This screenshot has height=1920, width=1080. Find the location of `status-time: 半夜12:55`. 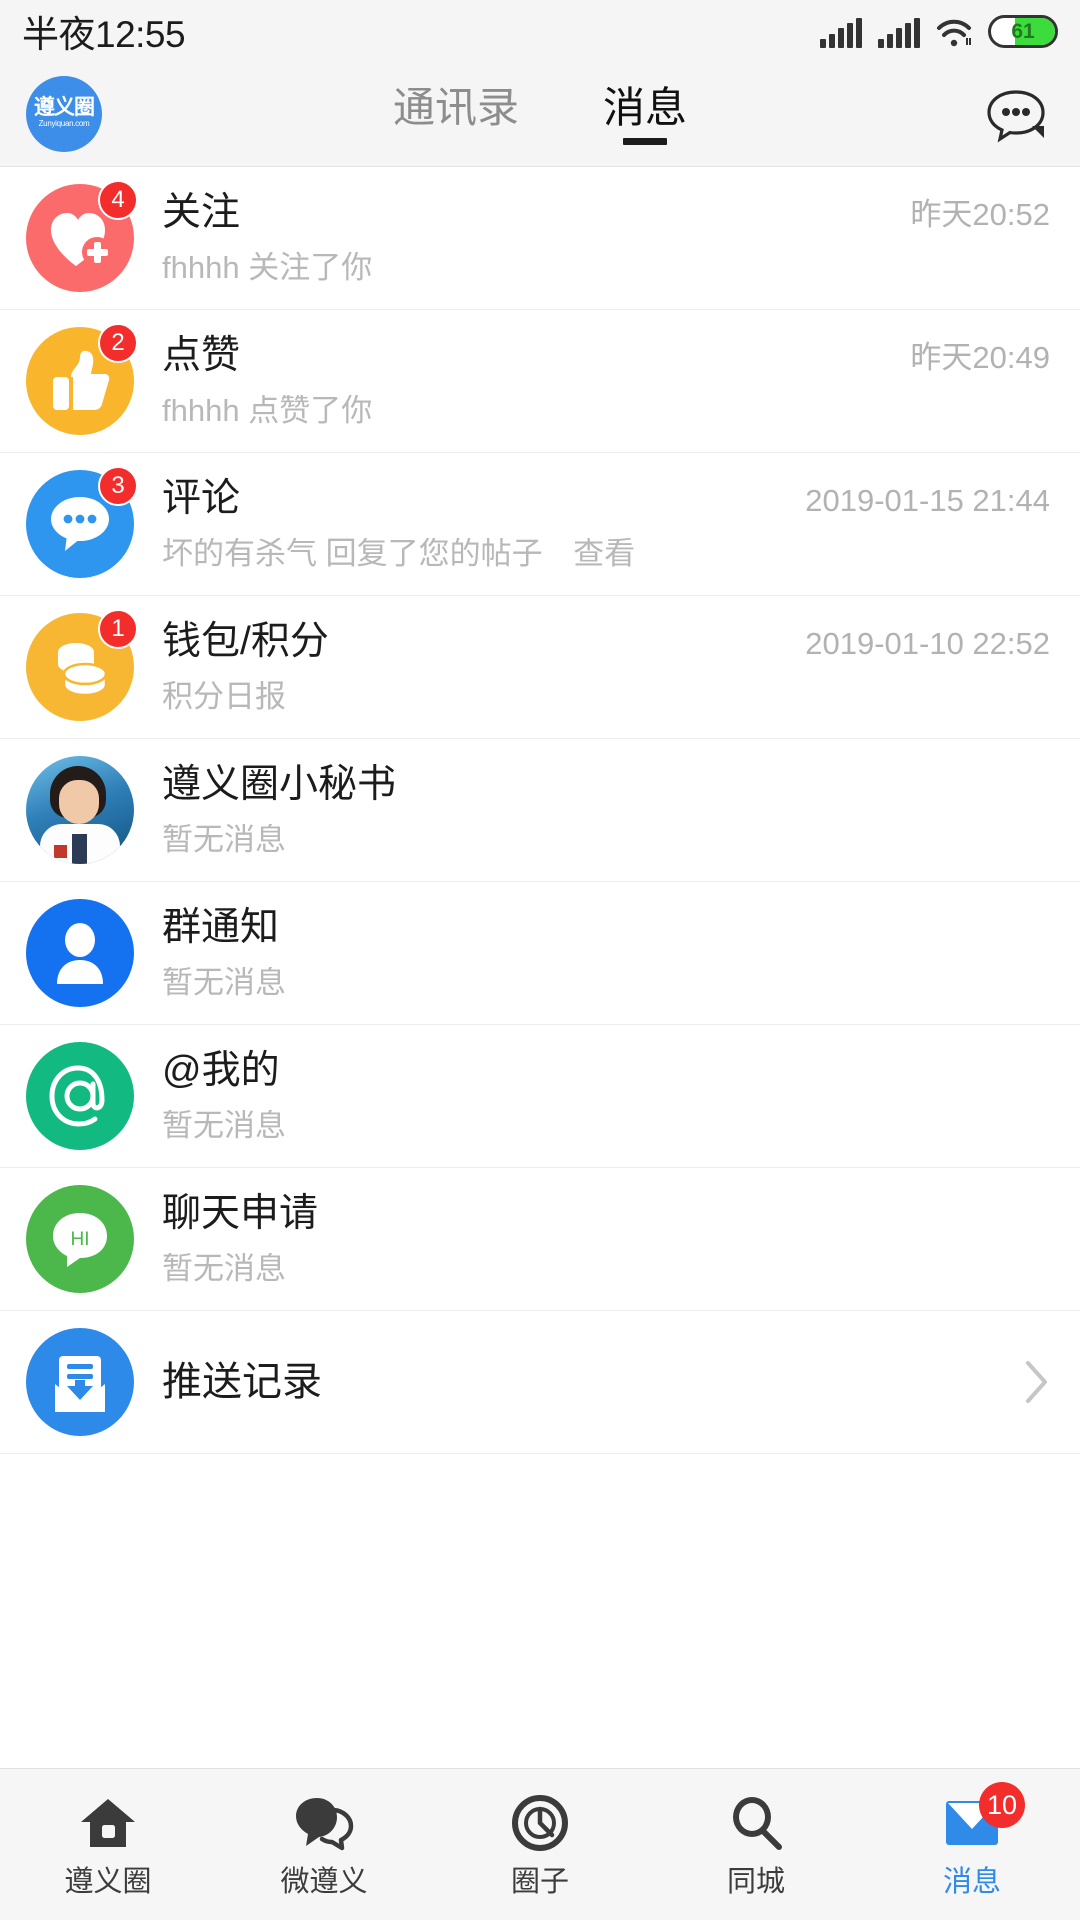

status-time: 半夜12:55 is located at coordinates (104, 34).